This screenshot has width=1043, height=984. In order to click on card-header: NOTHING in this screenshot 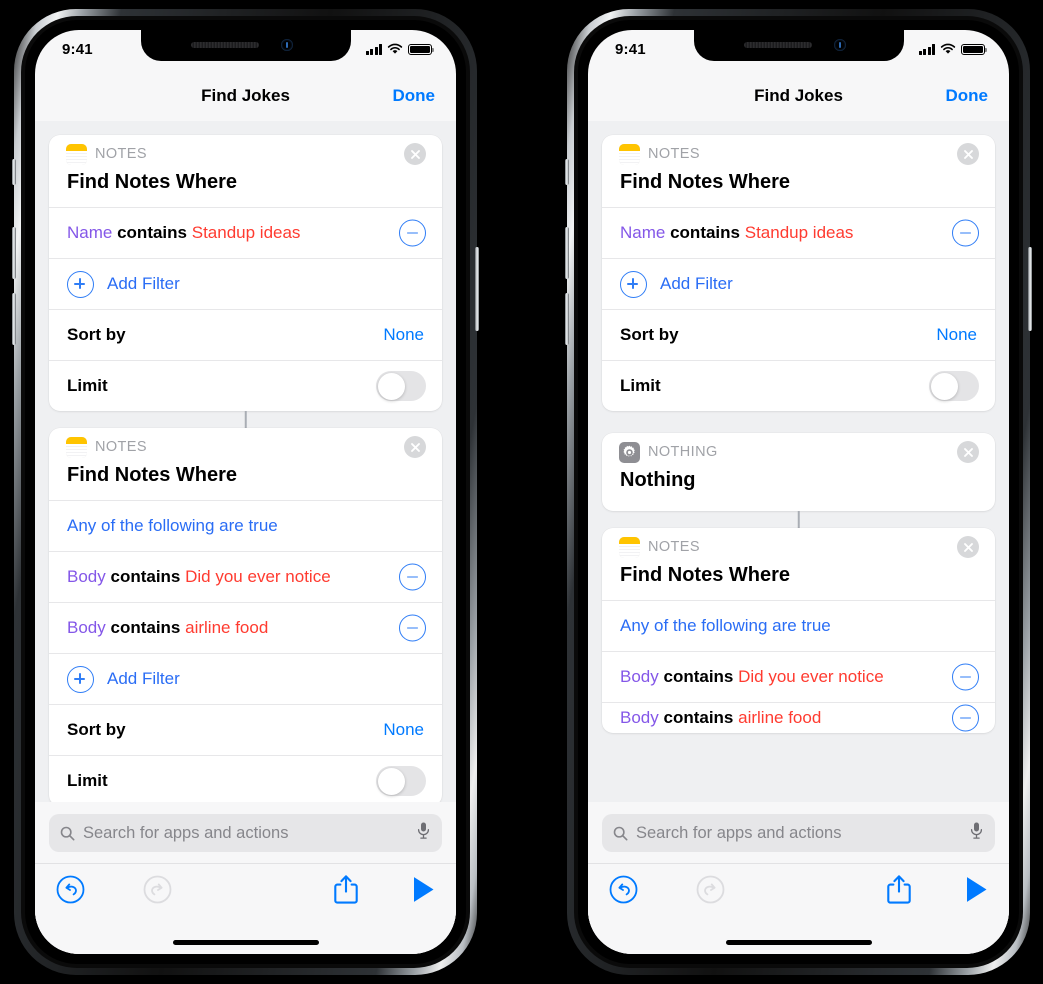, I will do `click(798, 452)`.